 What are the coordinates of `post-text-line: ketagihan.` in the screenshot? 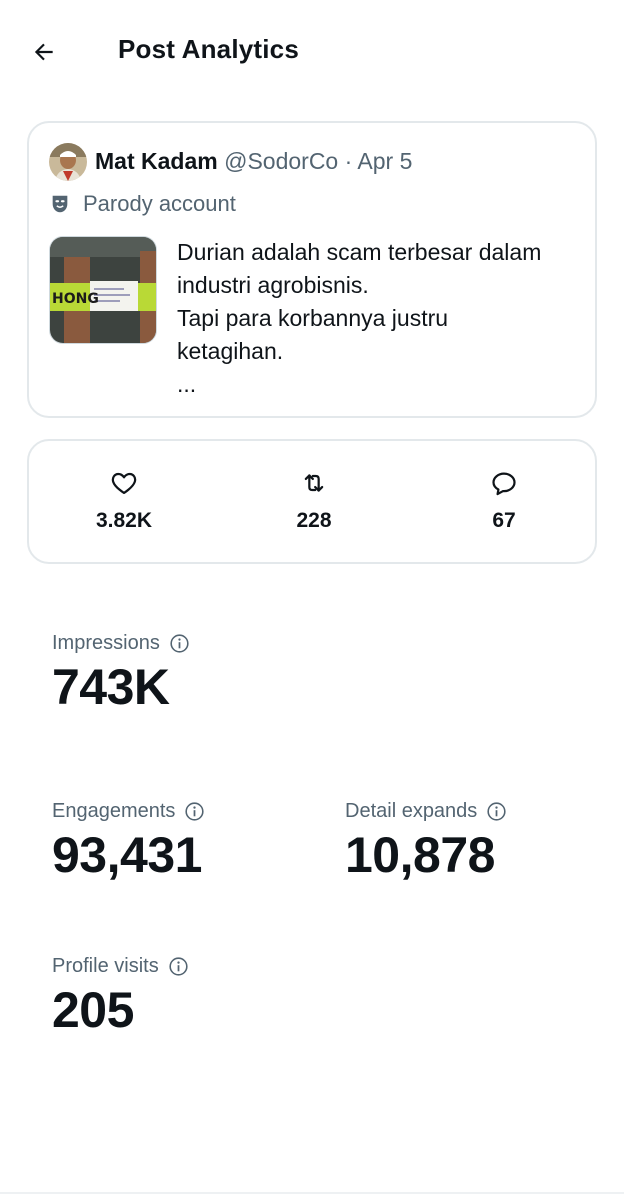 It's located at (230, 351).